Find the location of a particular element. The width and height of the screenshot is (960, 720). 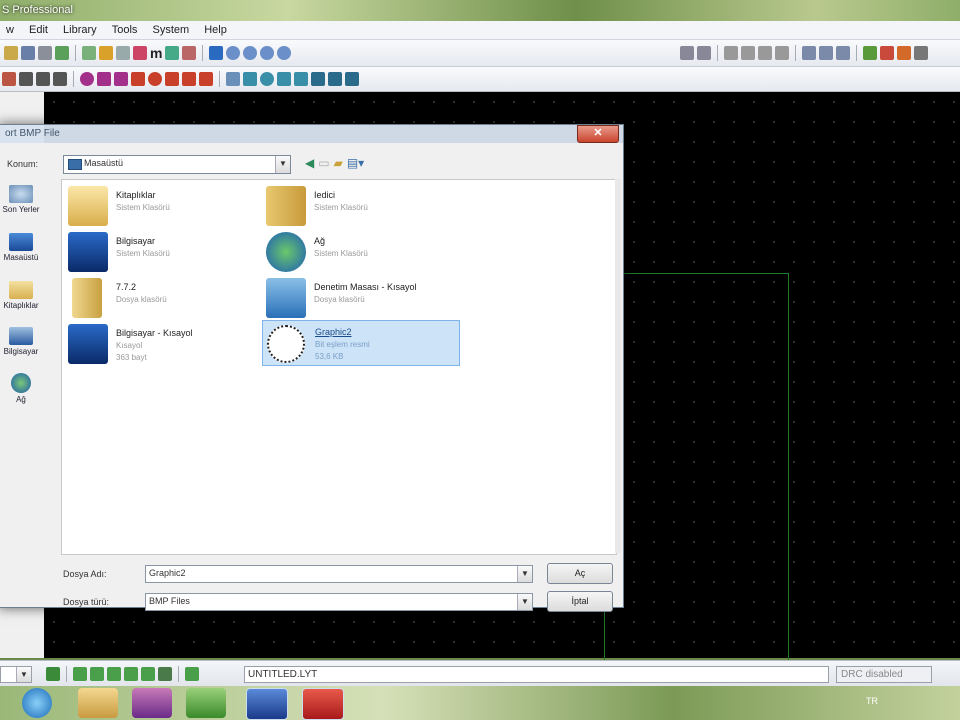

step-icon is located at coordinates (97, 674).